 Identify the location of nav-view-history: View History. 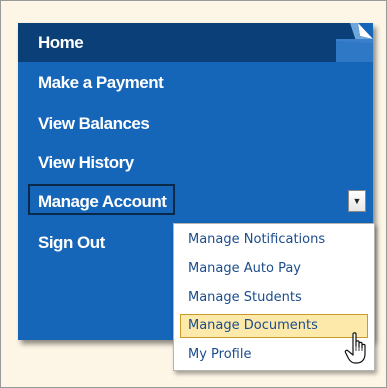
(86, 162).